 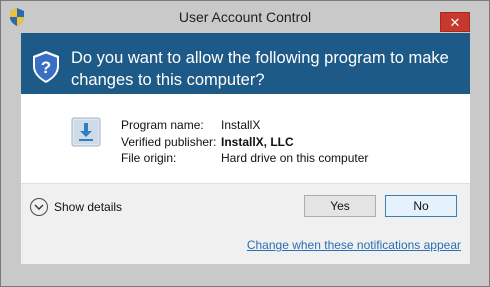 I want to click on publisher-value: InstallX, LLC, so click(x=257, y=141).